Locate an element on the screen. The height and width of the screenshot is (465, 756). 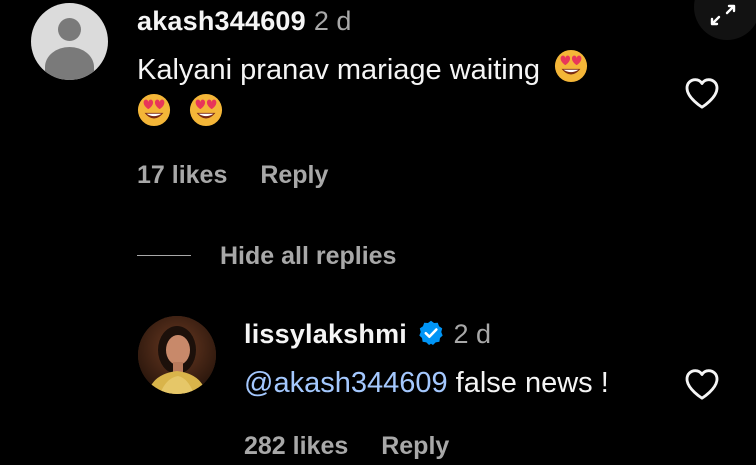
reply-avatar is located at coordinates (177, 355).